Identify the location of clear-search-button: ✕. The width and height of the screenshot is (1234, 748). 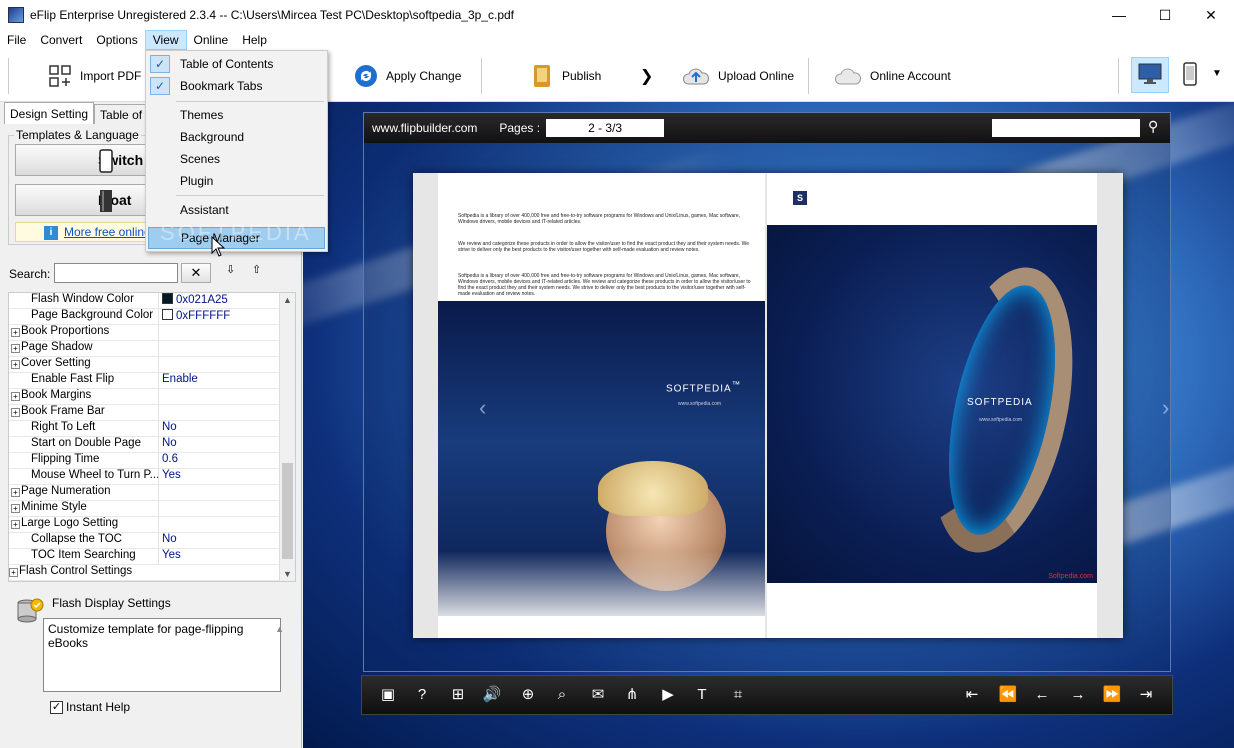
(196, 273).